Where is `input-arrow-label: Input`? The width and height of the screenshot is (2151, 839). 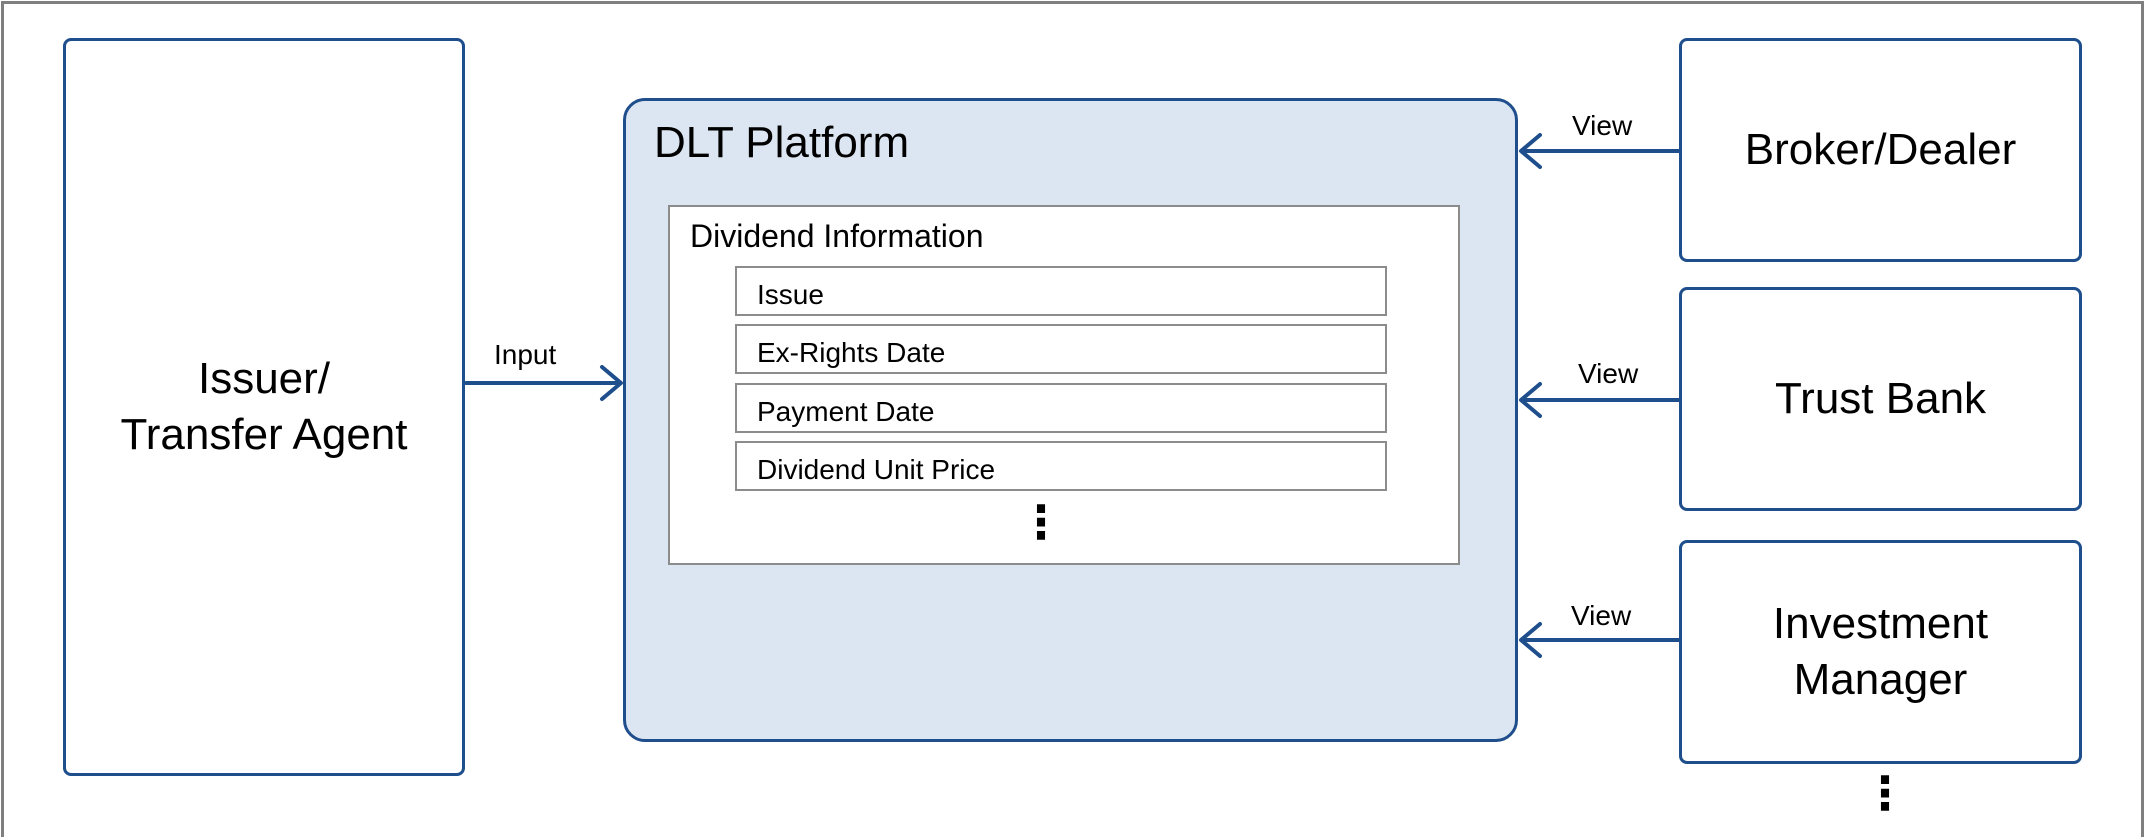 input-arrow-label: Input is located at coordinates (525, 354).